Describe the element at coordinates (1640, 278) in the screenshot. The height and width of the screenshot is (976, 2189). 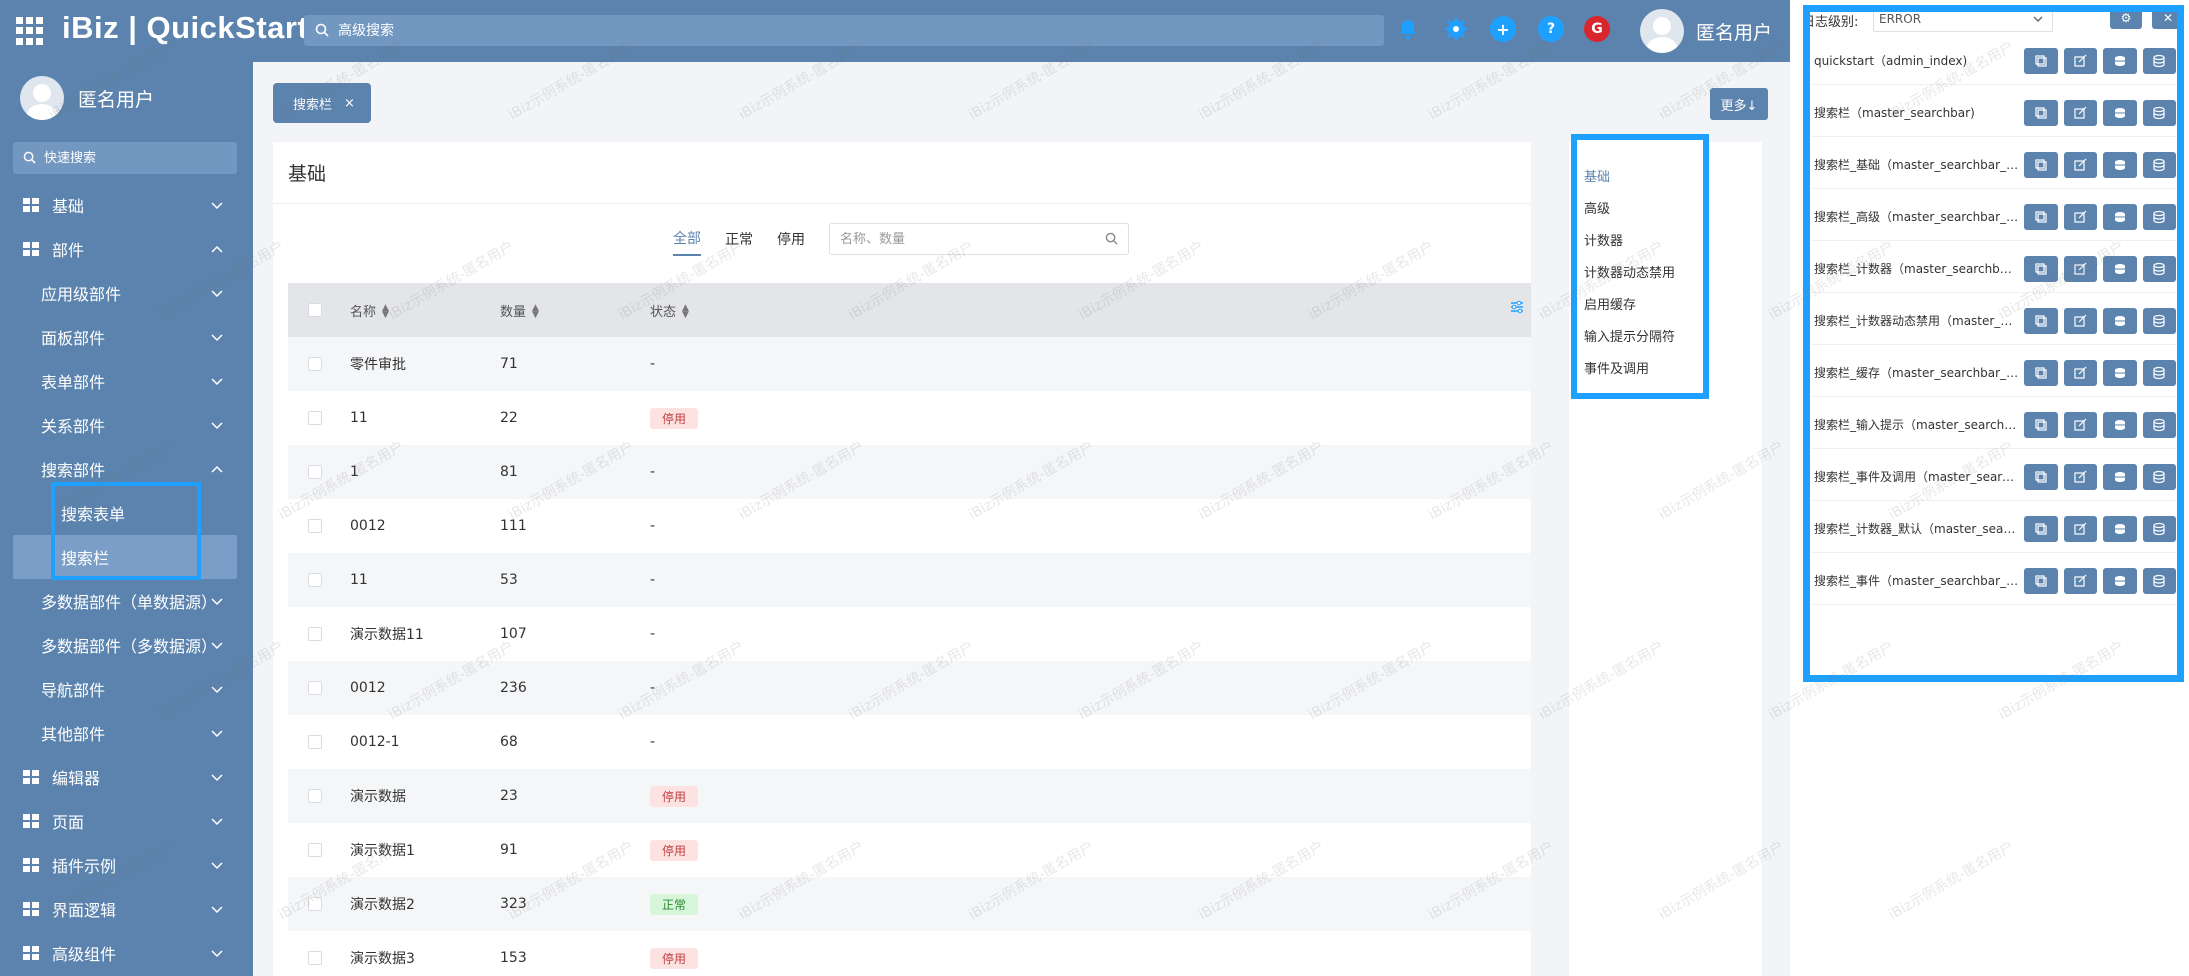
I see `anchor-link: 计数器动态禁用` at that location.